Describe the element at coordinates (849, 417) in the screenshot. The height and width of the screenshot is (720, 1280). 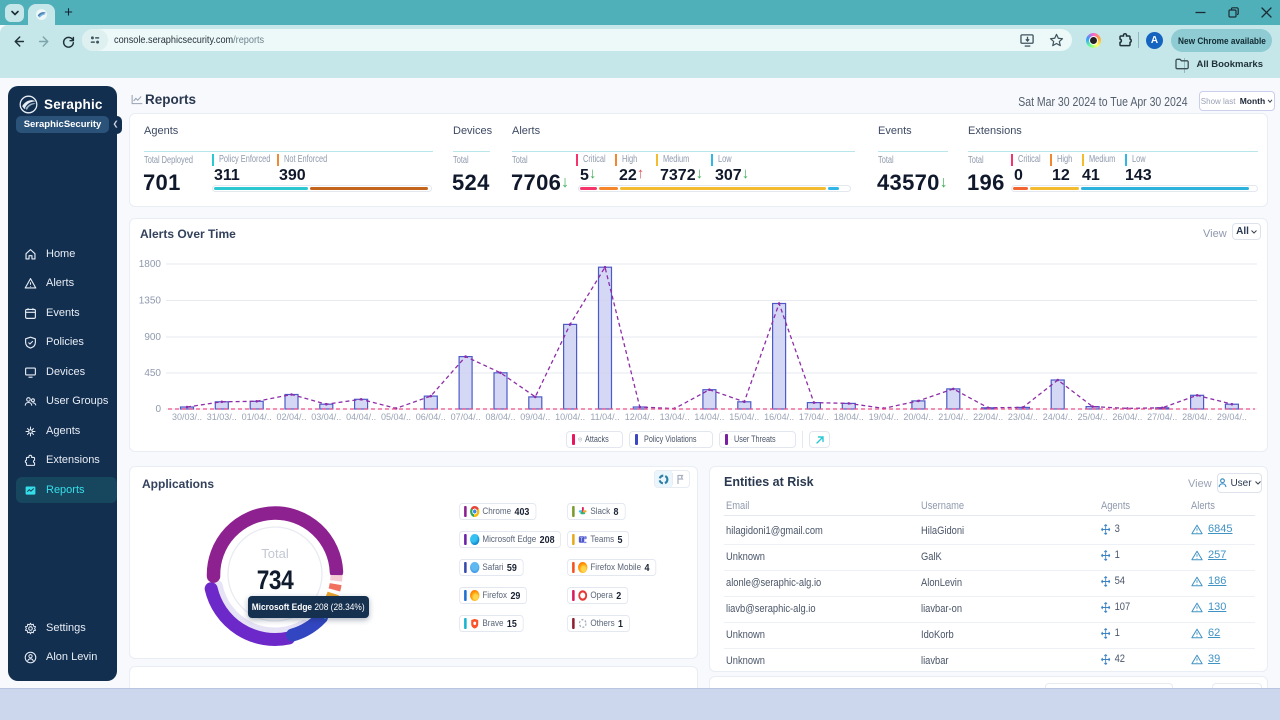
I see `svg-text: 18/04/..` at that location.